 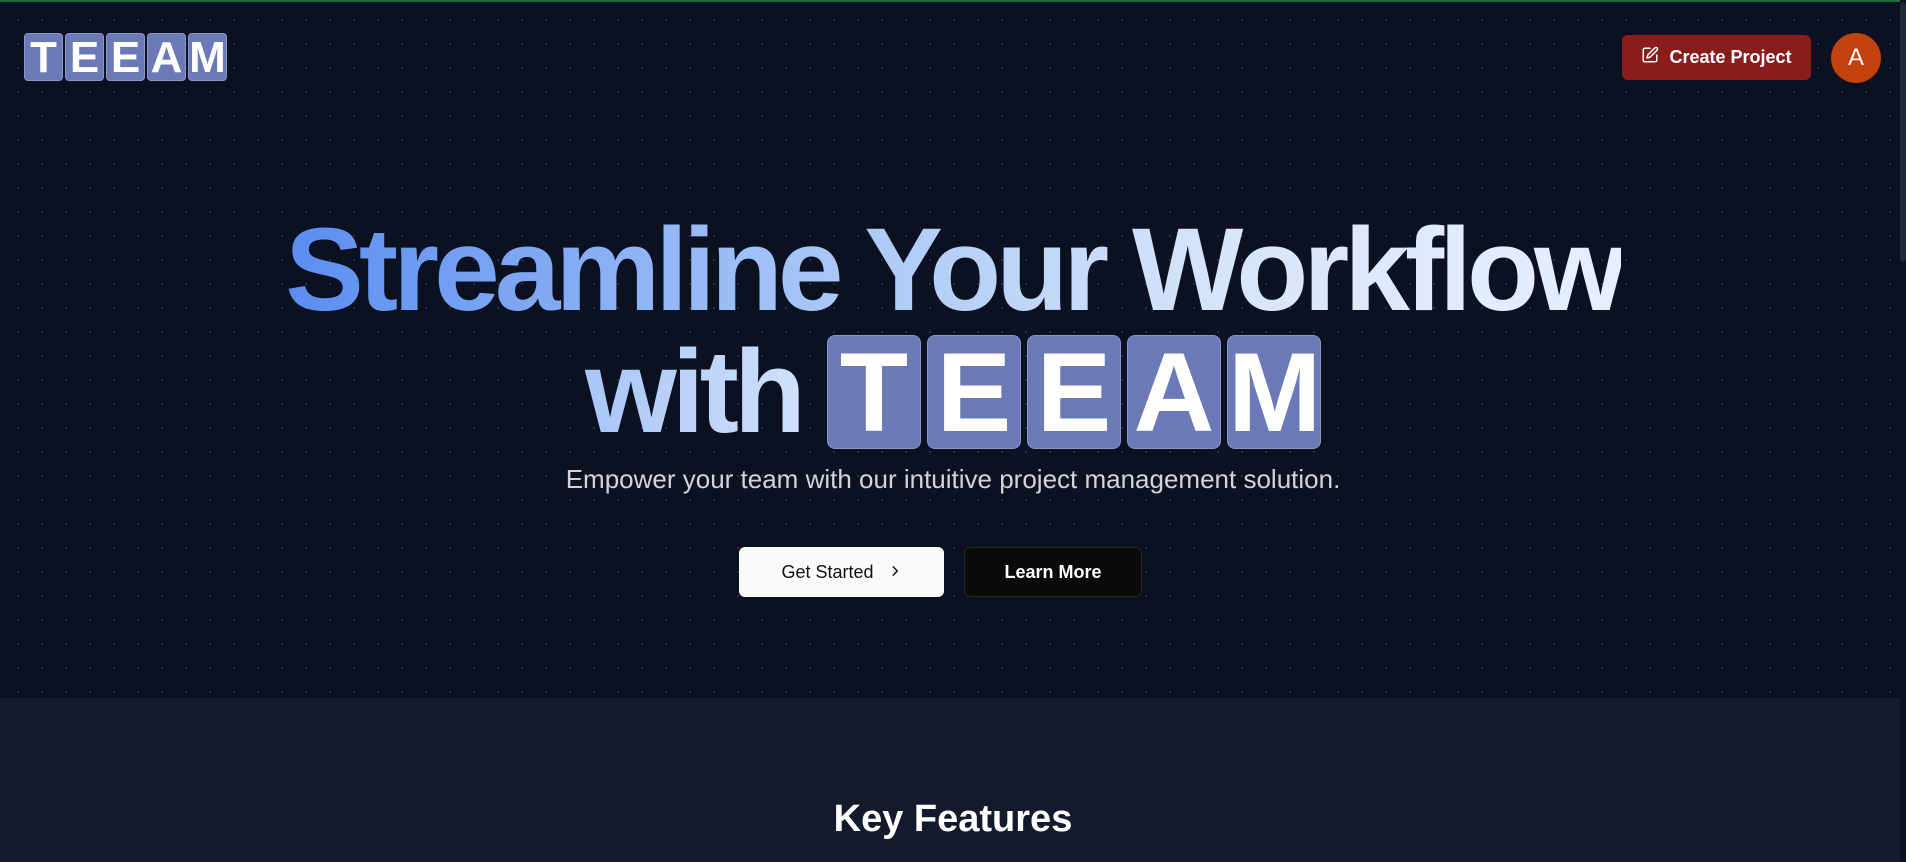 What do you see at coordinates (1650, 57) in the screenshot?
I see `edit-icon` at bounding box center [1650, 57].